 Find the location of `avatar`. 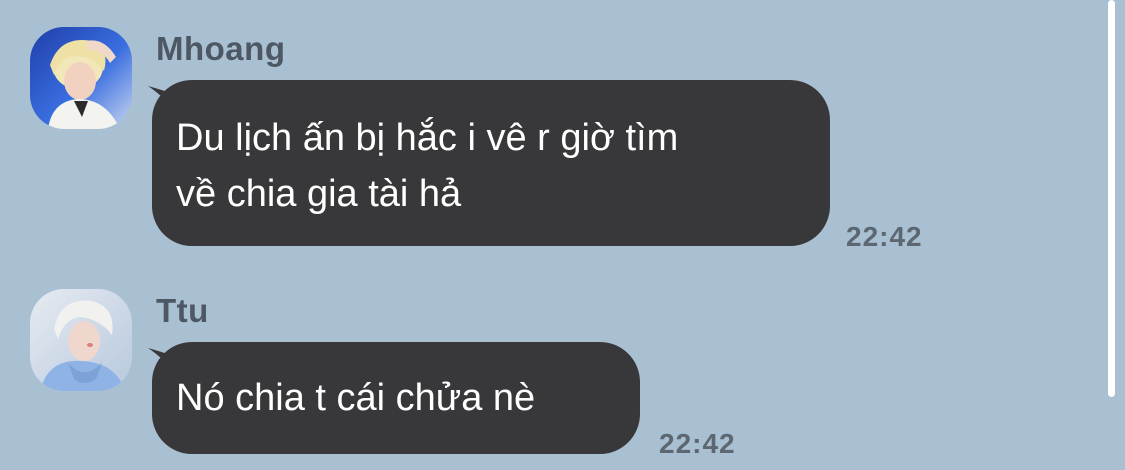

avatar is located at coordinates (81, 340).